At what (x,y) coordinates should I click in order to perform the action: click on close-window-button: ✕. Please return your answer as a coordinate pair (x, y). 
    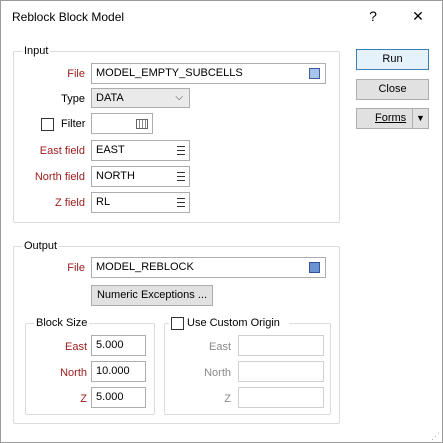
    Looking at the image, I should click on (418, 16).